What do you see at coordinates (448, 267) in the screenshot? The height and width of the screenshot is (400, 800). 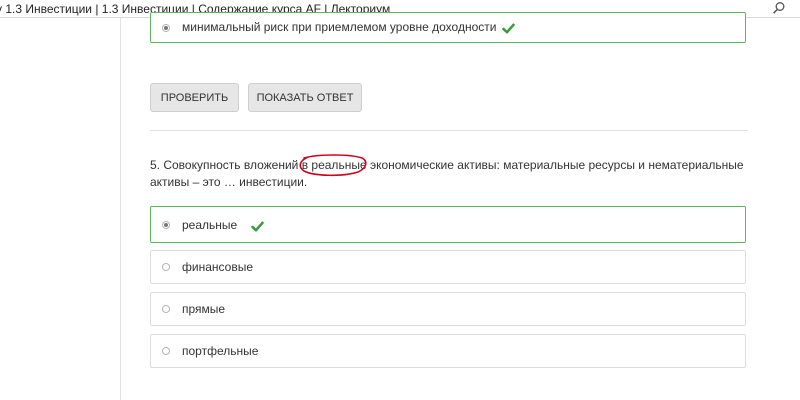 I see `option-financial: финансовые` at bounding box center [448, 267].